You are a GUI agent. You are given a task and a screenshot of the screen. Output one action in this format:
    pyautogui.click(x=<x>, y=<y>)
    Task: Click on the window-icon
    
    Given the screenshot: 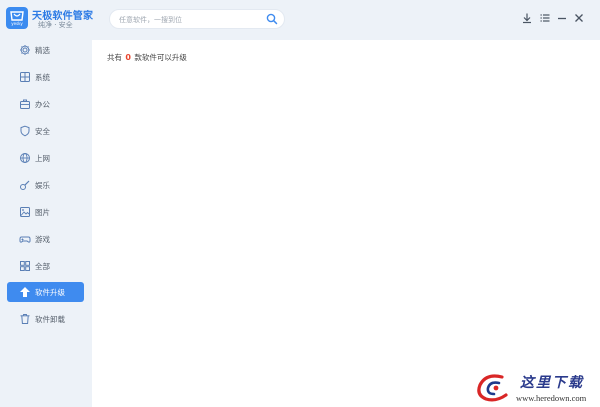 What is the action you would take?
    pyautogui.click(x=25, y=77)
    